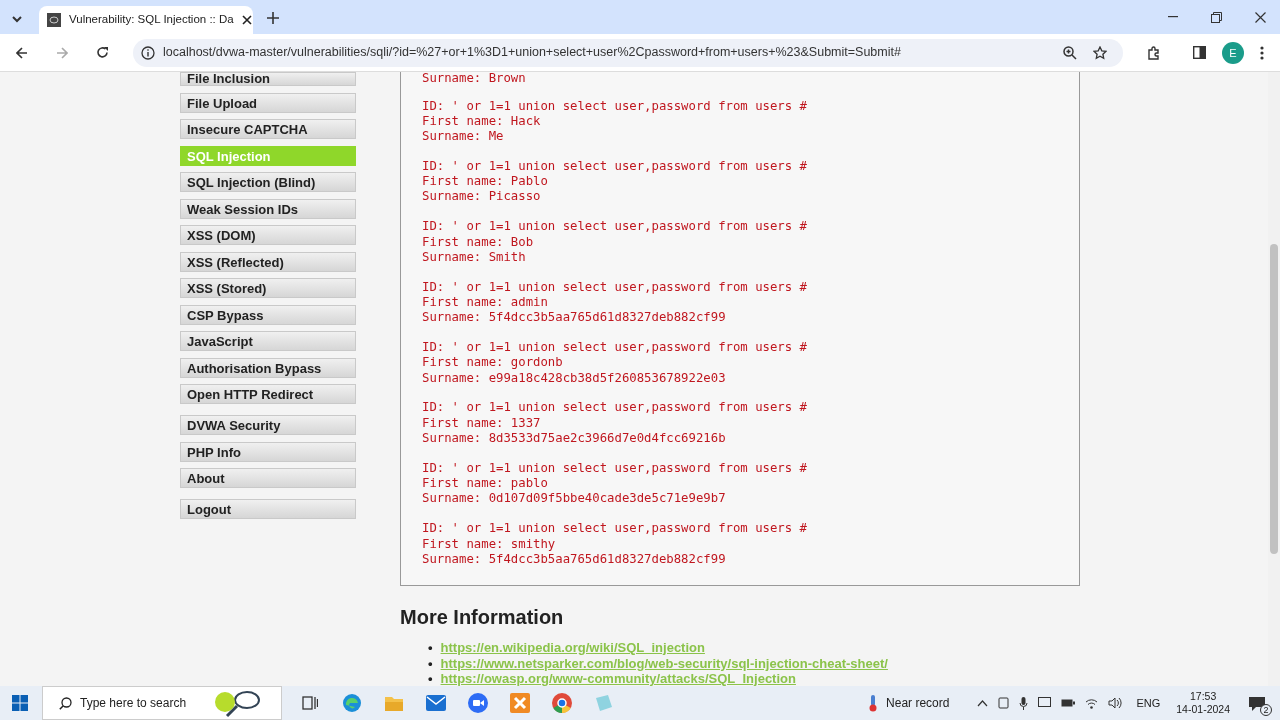 Image resolution: width=1280 pixels, height=720 pixels. I want to click on menu-item: About, so click(268, 478).